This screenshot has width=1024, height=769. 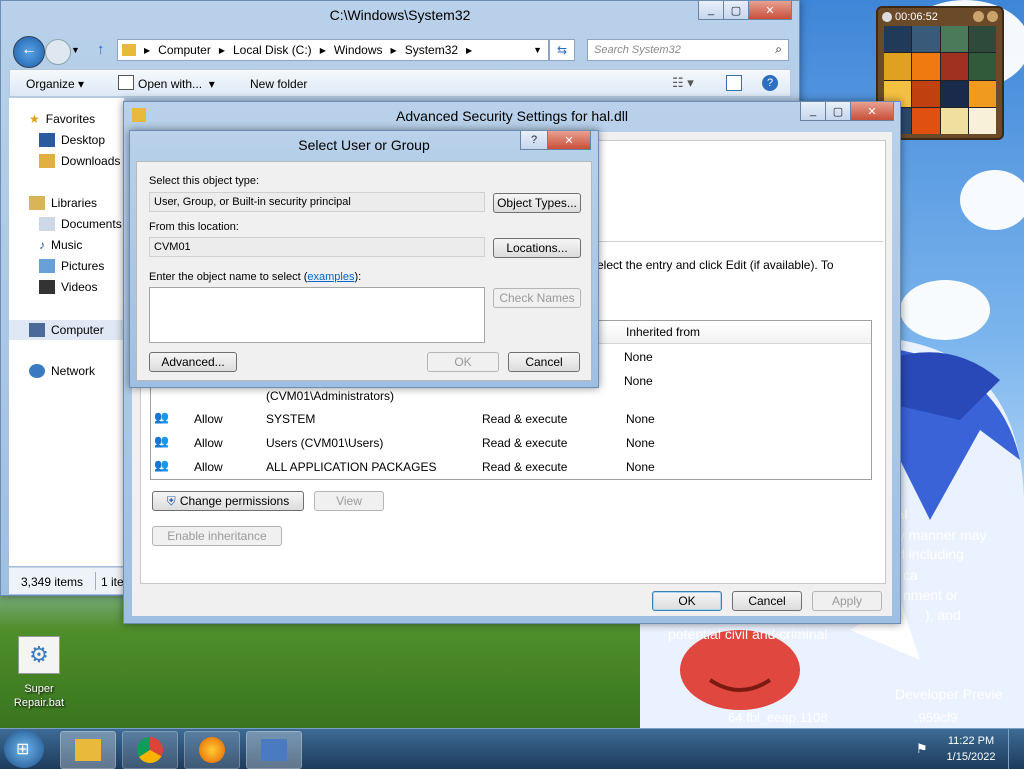 I want to click on examples-link: examples, so click(x=330, y=277).